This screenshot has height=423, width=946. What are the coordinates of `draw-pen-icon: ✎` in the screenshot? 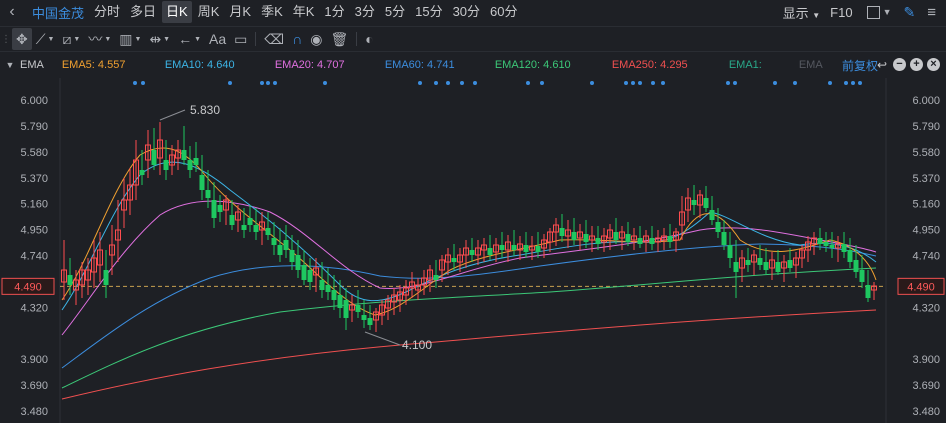 It's located at (910, 12).